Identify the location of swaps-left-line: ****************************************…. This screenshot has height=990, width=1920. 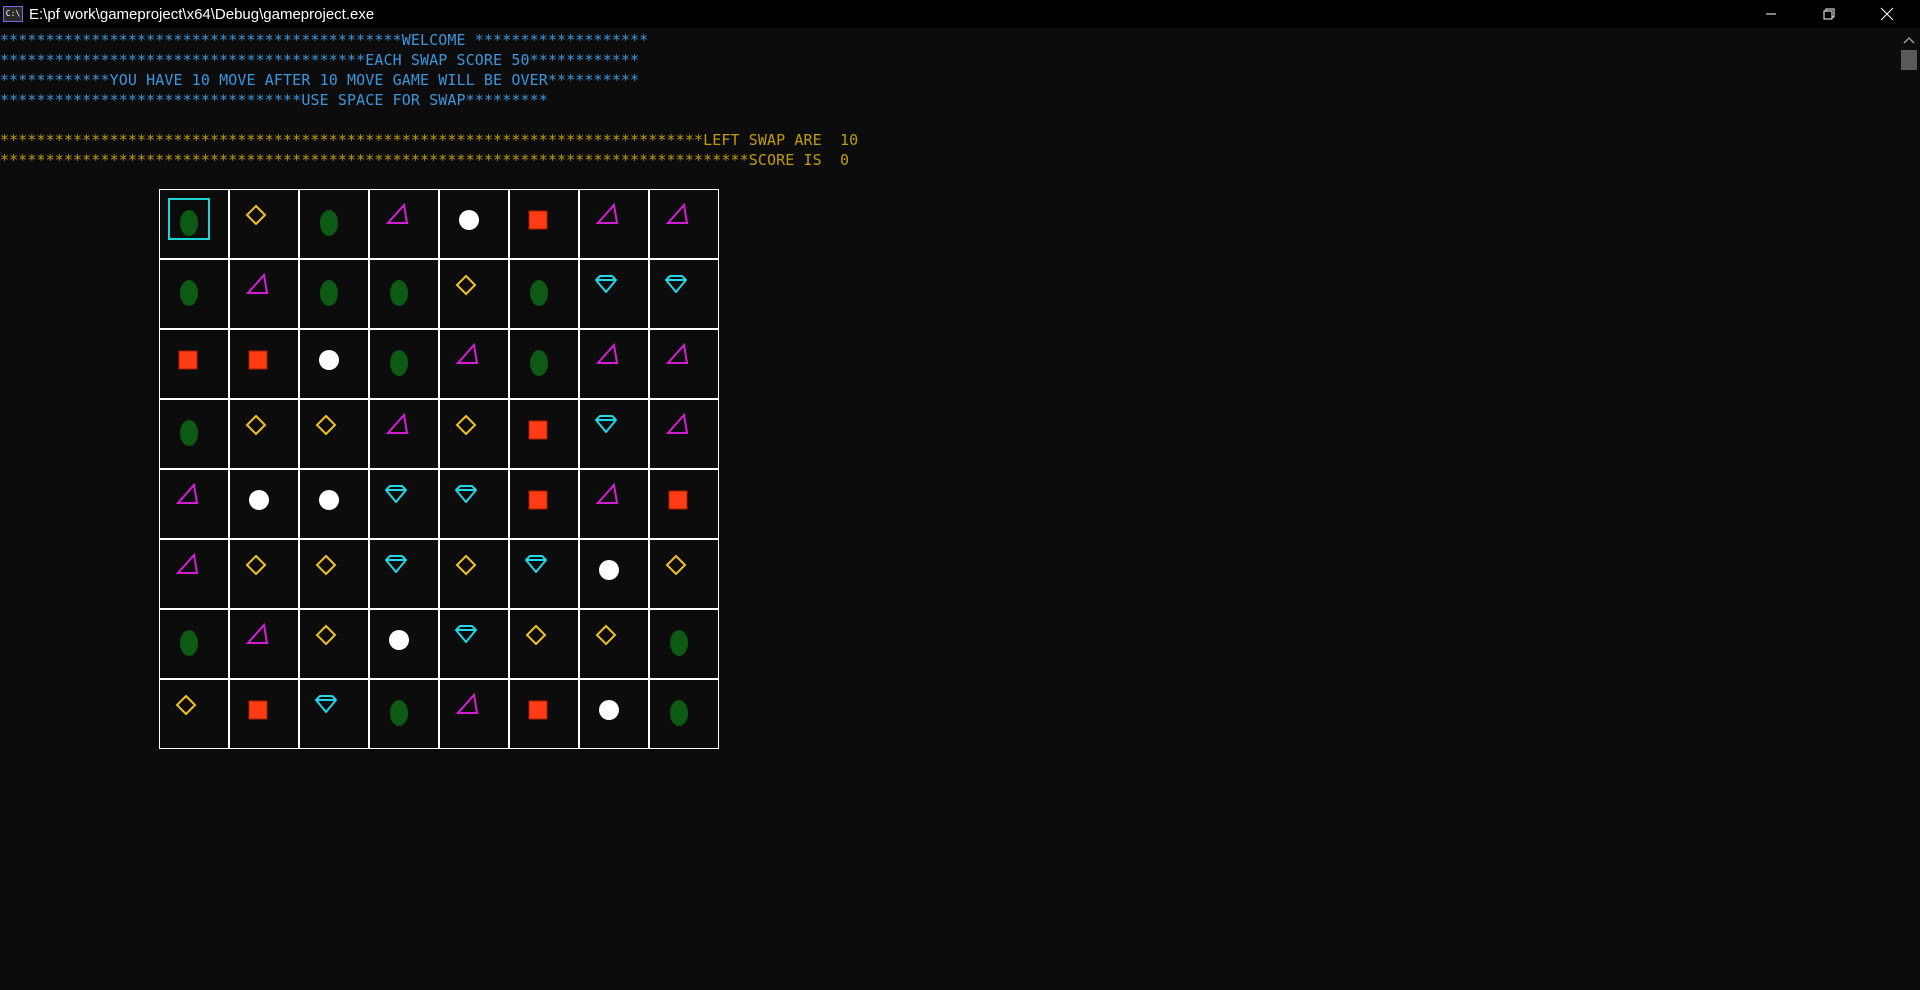
(429, 140).